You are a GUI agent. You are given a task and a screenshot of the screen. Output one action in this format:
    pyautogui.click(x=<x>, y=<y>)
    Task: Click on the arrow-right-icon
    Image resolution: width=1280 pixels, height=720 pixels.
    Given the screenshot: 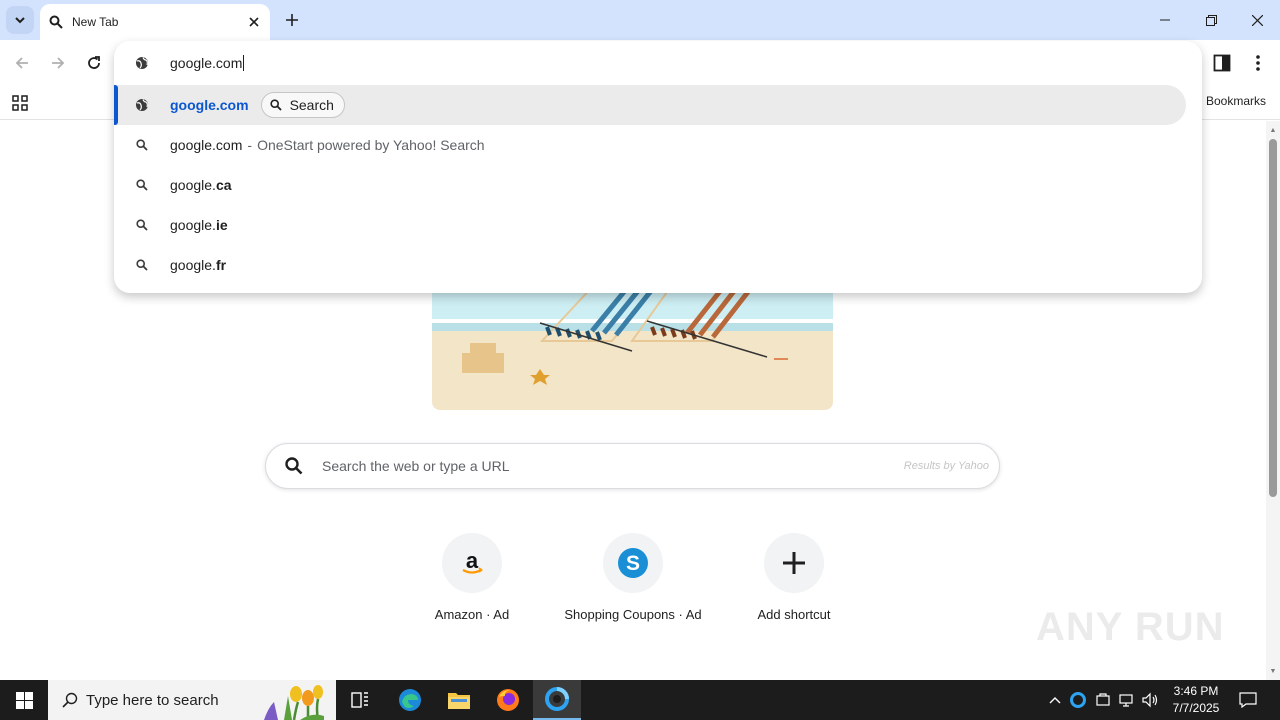 What is the action you would take?
    pyautogui.click(x=58, y=63)
    